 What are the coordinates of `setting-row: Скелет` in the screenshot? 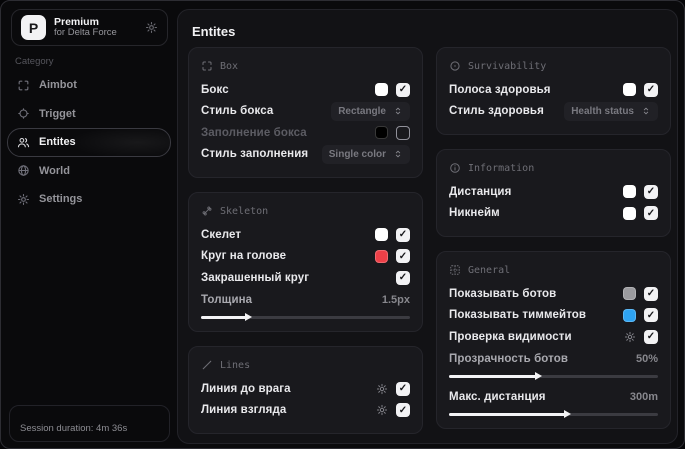 It's located at (305, 235).